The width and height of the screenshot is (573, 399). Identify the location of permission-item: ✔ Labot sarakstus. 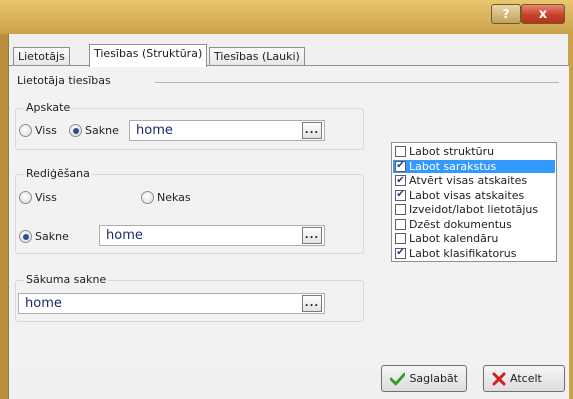
(474, 166).